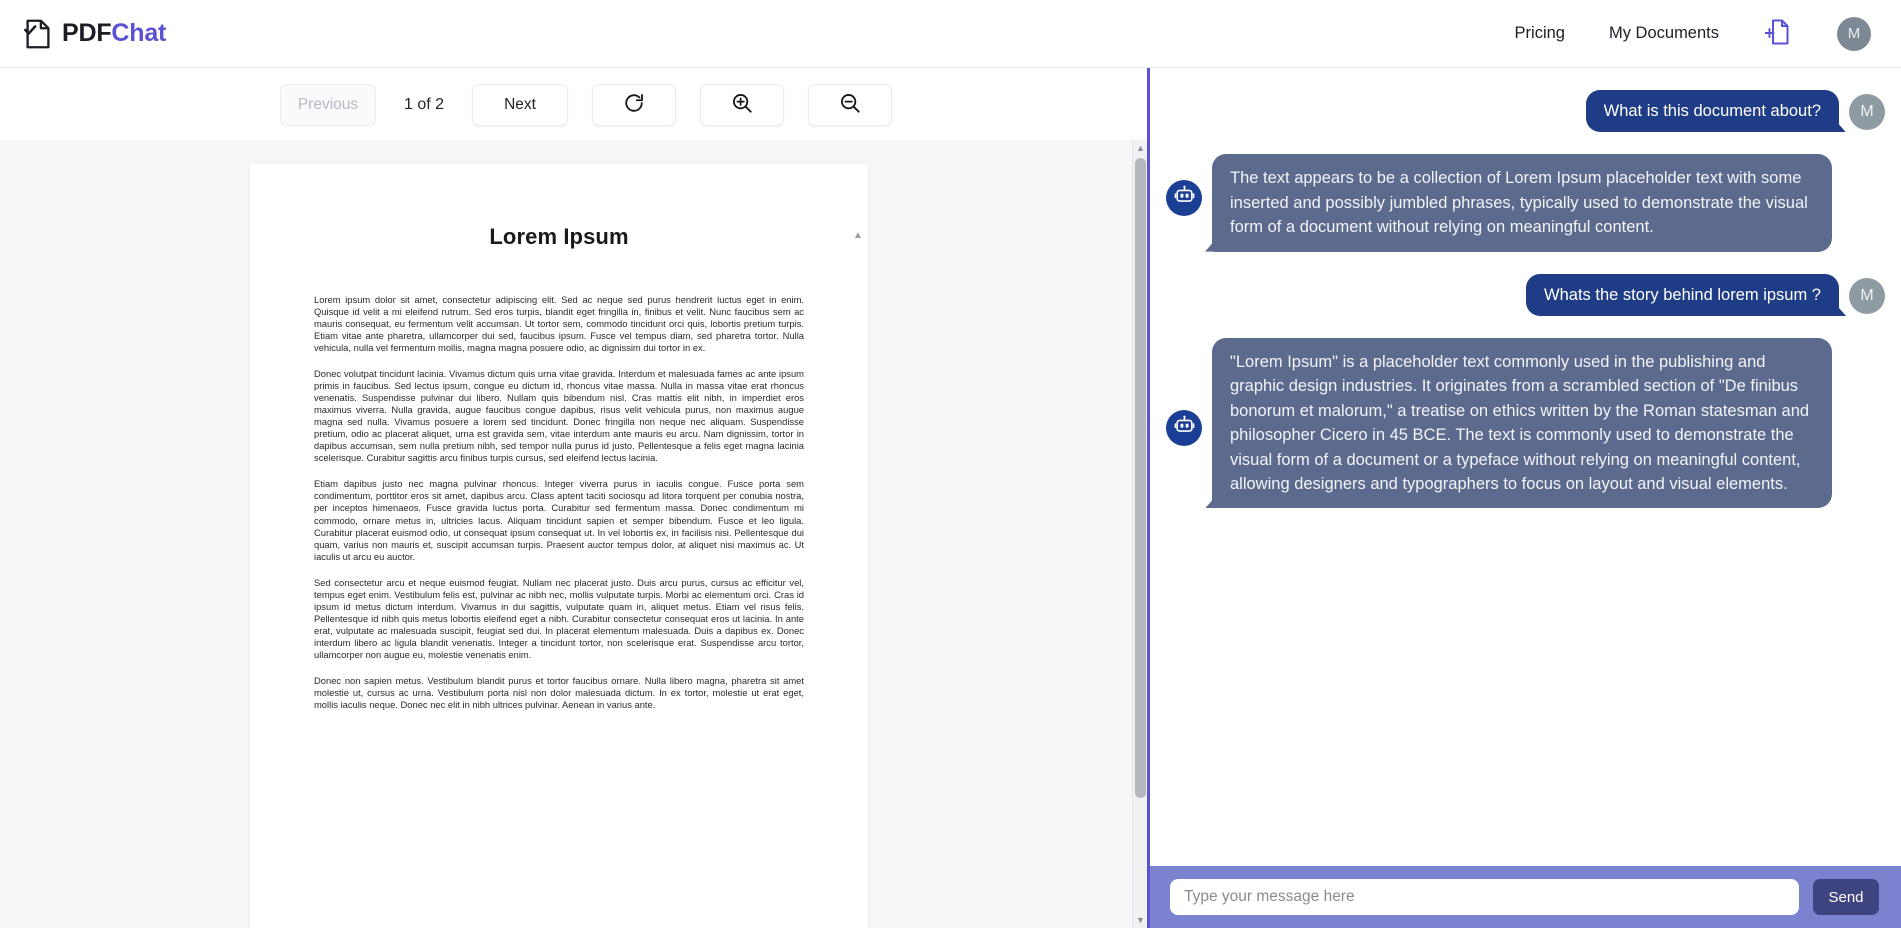 The height and width of the screenshot is (928, 1901). I want to click on pdf-toolbar: Previous 1 of 2 Next, so click(573, 104).